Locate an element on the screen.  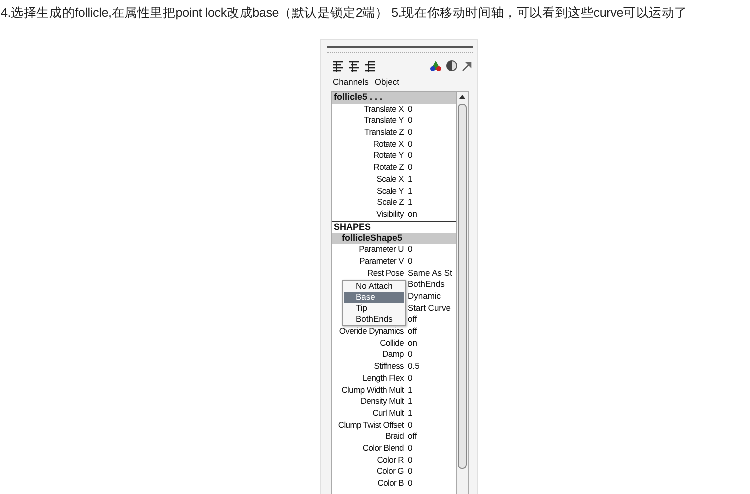
attribute-label: Rotate X is located at coordinates (388, 144).